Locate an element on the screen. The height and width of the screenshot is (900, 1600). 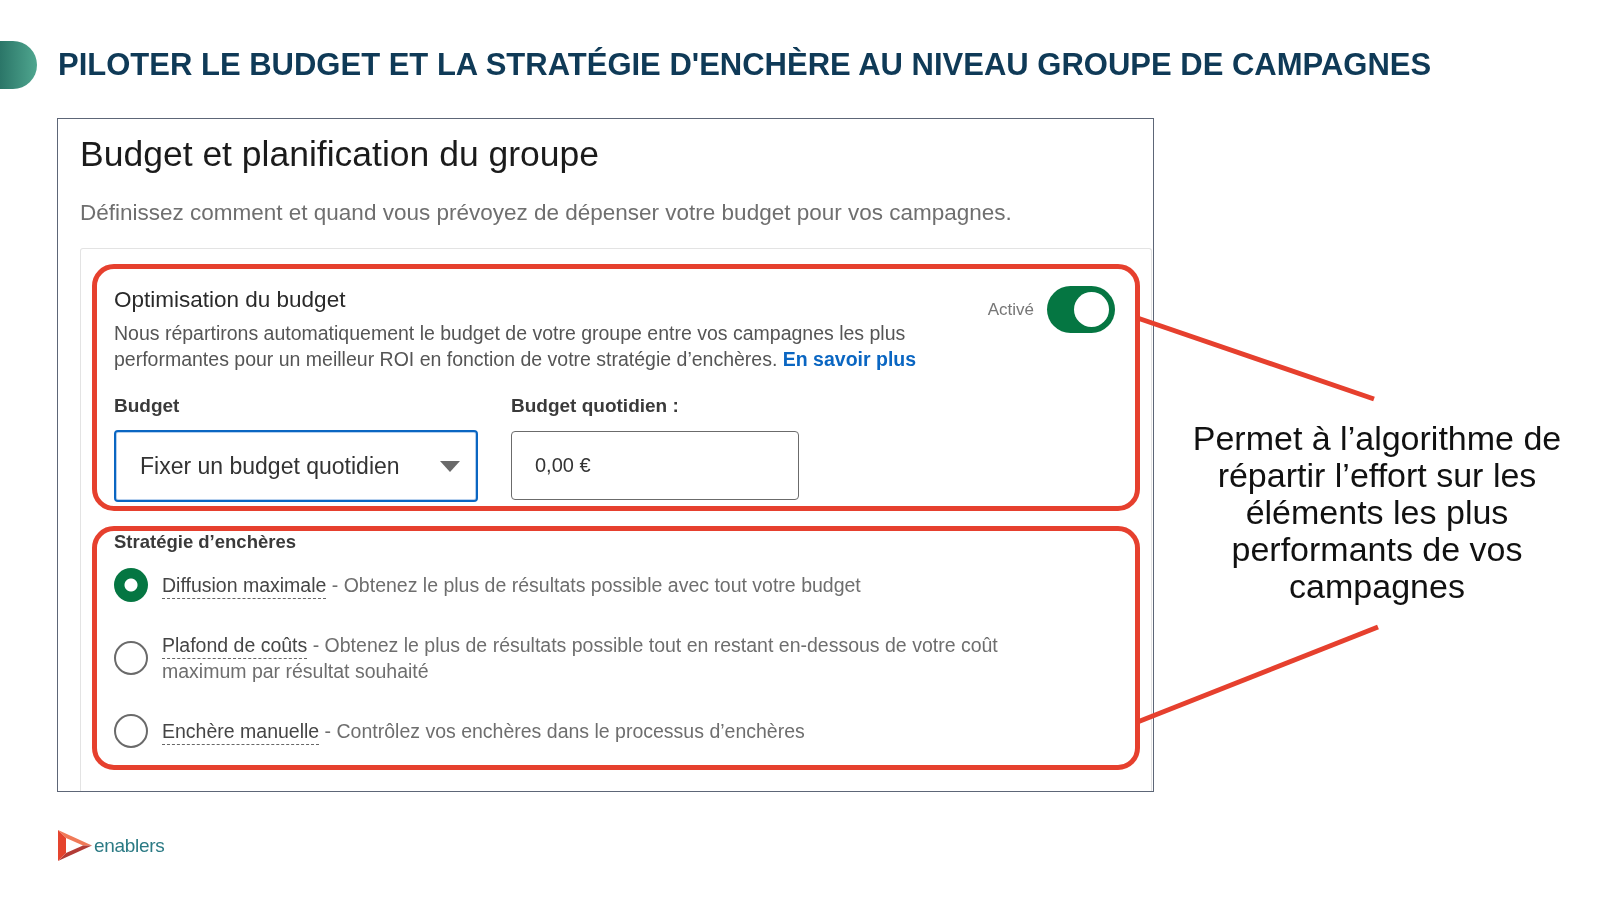
field-label: Budget quotidien : is located at coordinates (595, 406).